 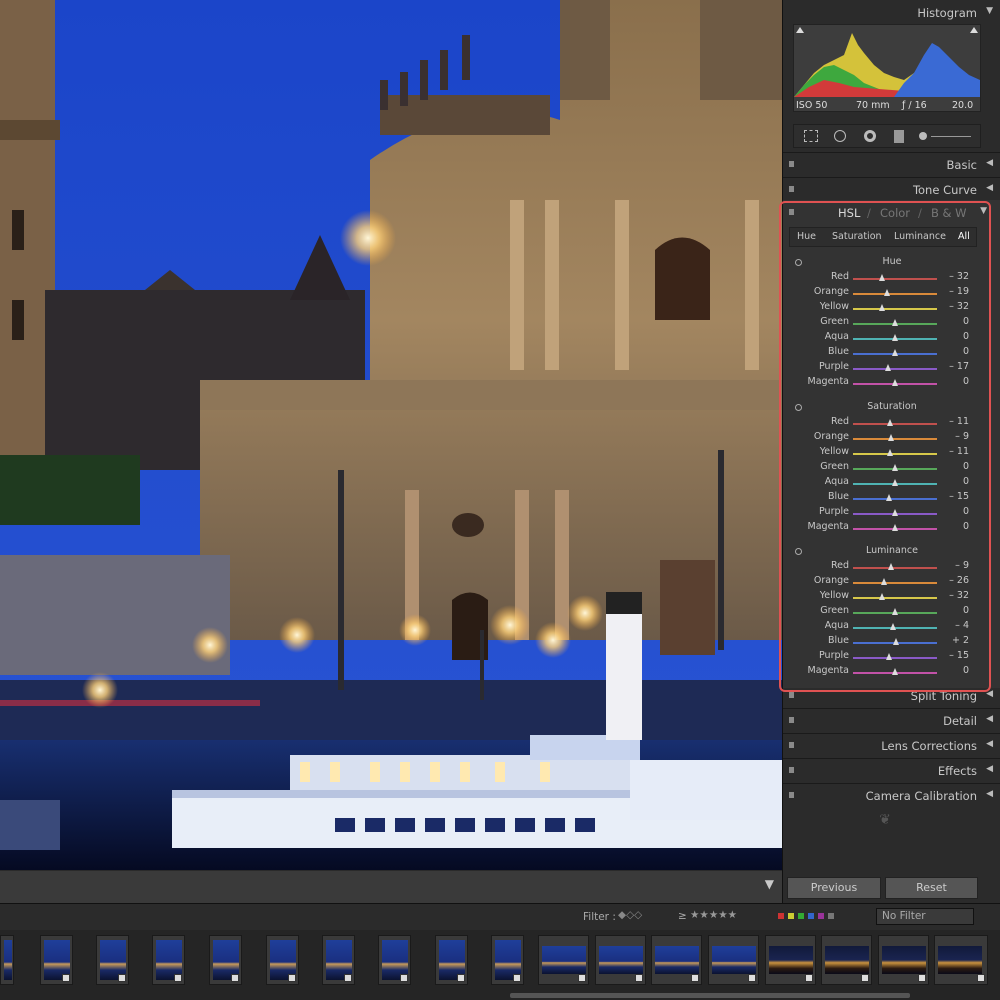 What do you see at coordinates (904, 916) in the screenshot?
I see `filter-preset-value: No Filter` at bounding box center [904, 916].